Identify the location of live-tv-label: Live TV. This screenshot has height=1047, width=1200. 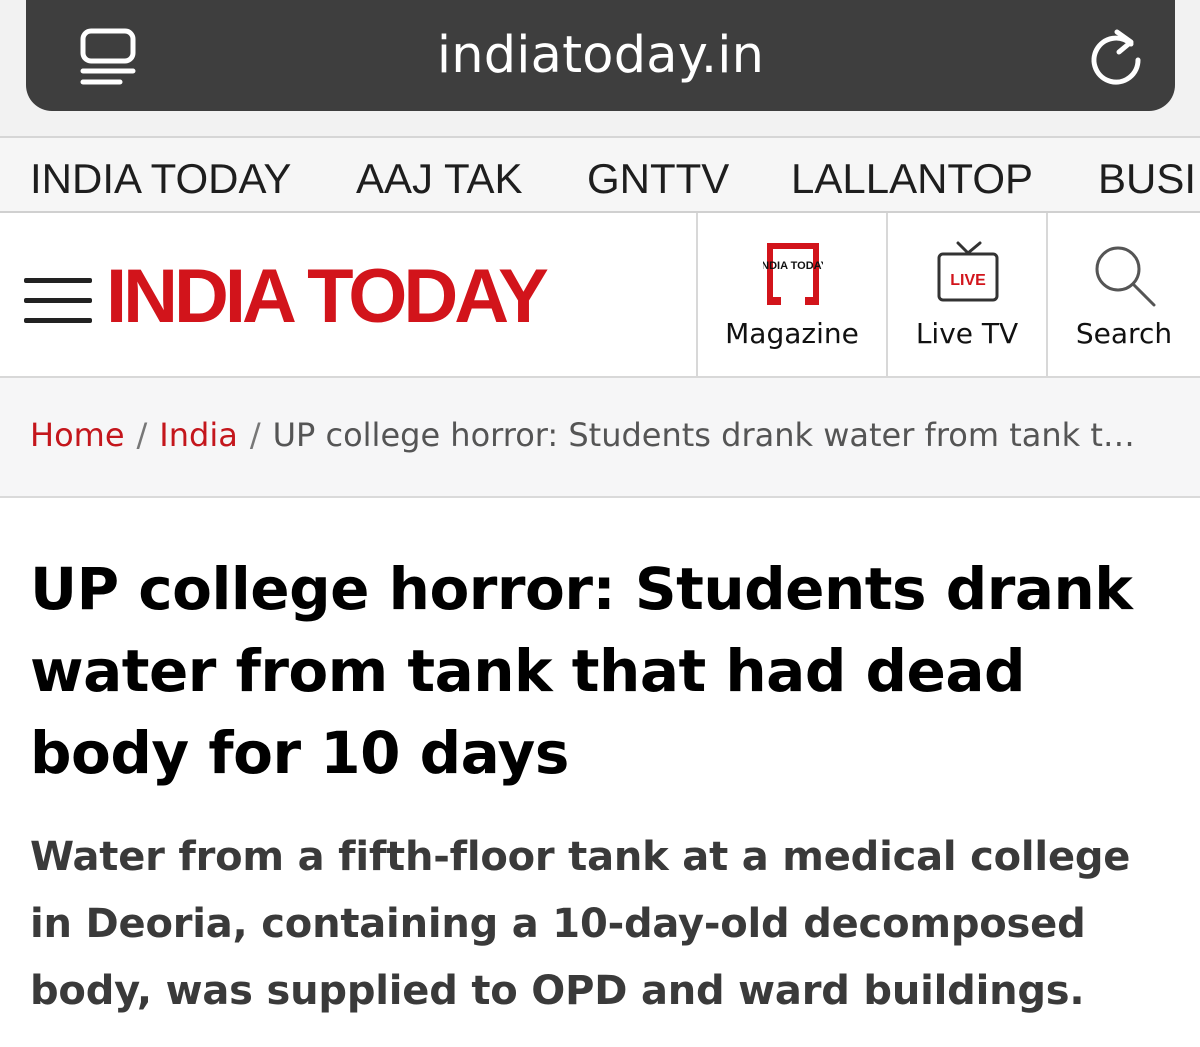
(967, 333).